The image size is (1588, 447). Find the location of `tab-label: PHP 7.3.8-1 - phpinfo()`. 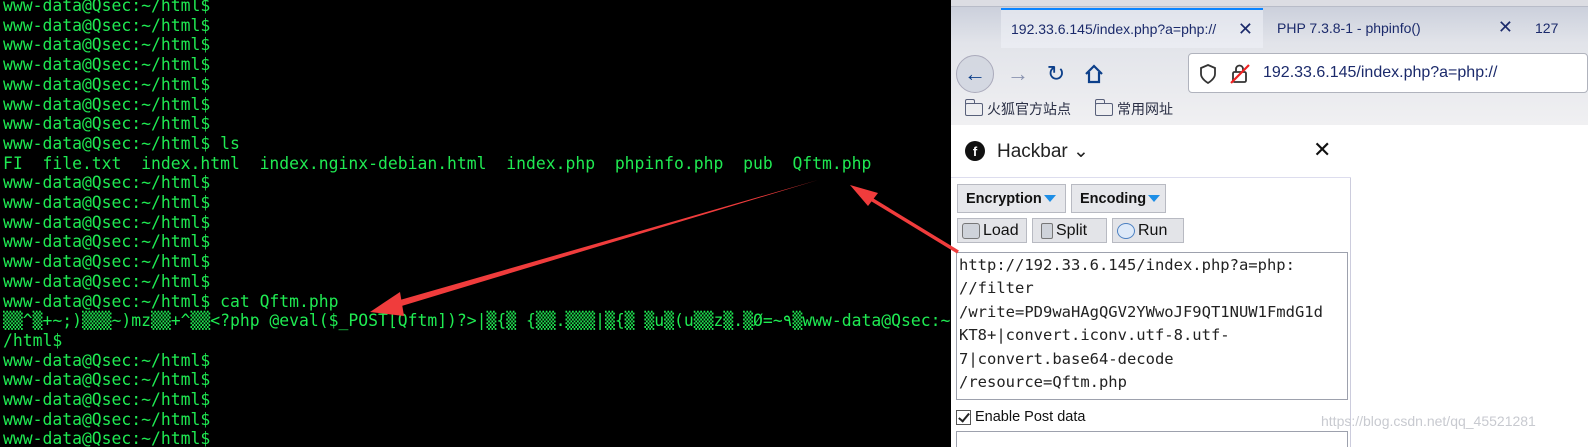

tab-label: PHP 7.3.8-1 - phpinfo() is located at coordinates (1349, 28).